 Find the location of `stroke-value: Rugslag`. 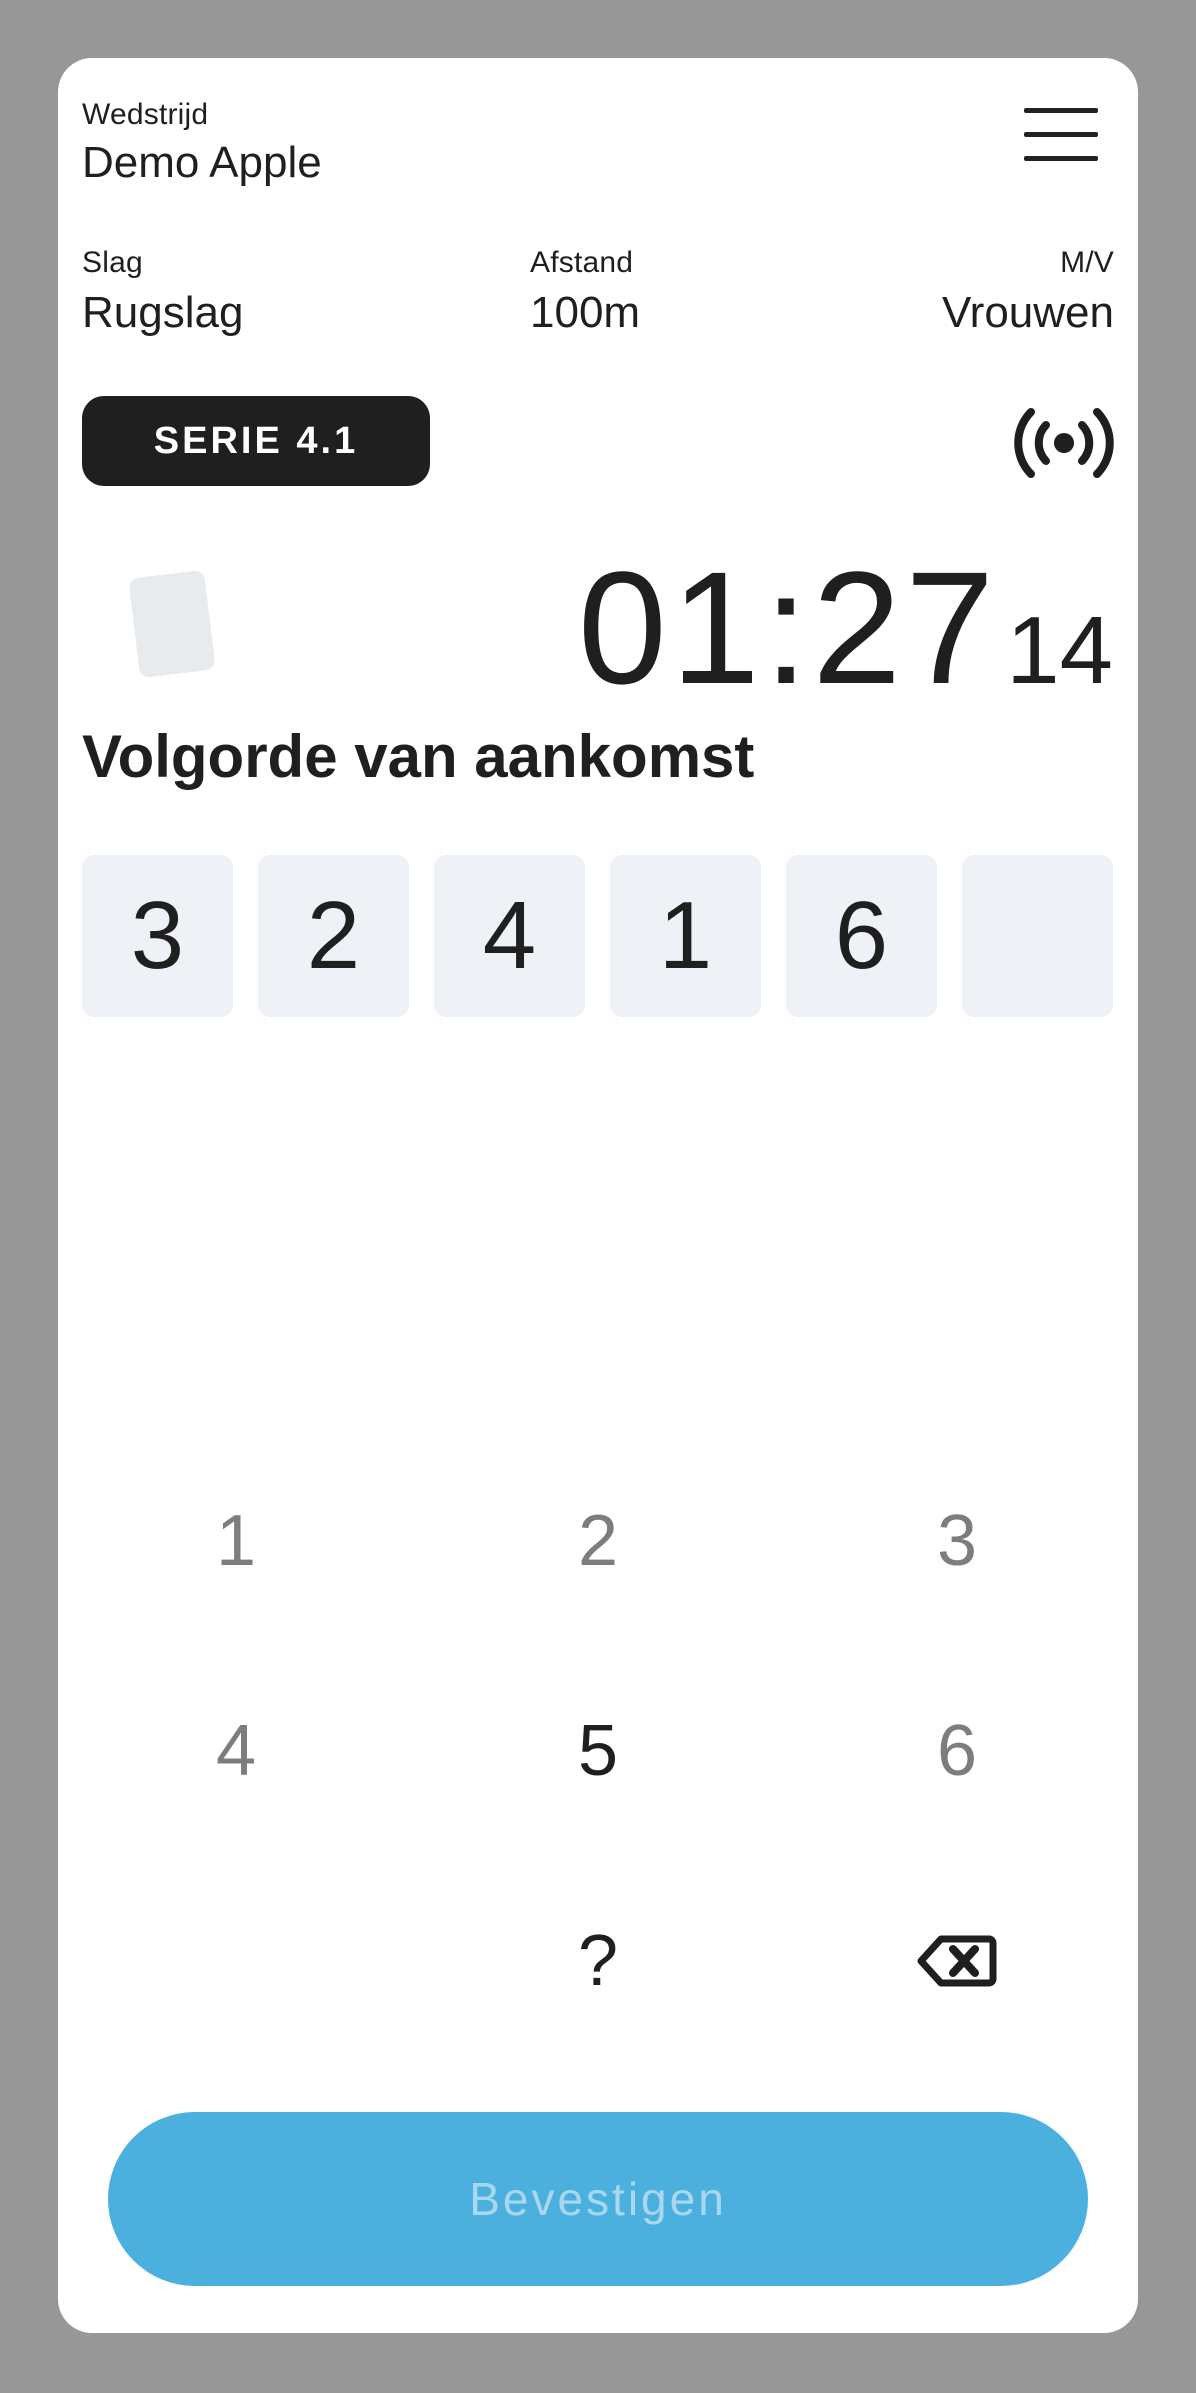

stroke-value: Rugslag is located at coordinates (163, 312).